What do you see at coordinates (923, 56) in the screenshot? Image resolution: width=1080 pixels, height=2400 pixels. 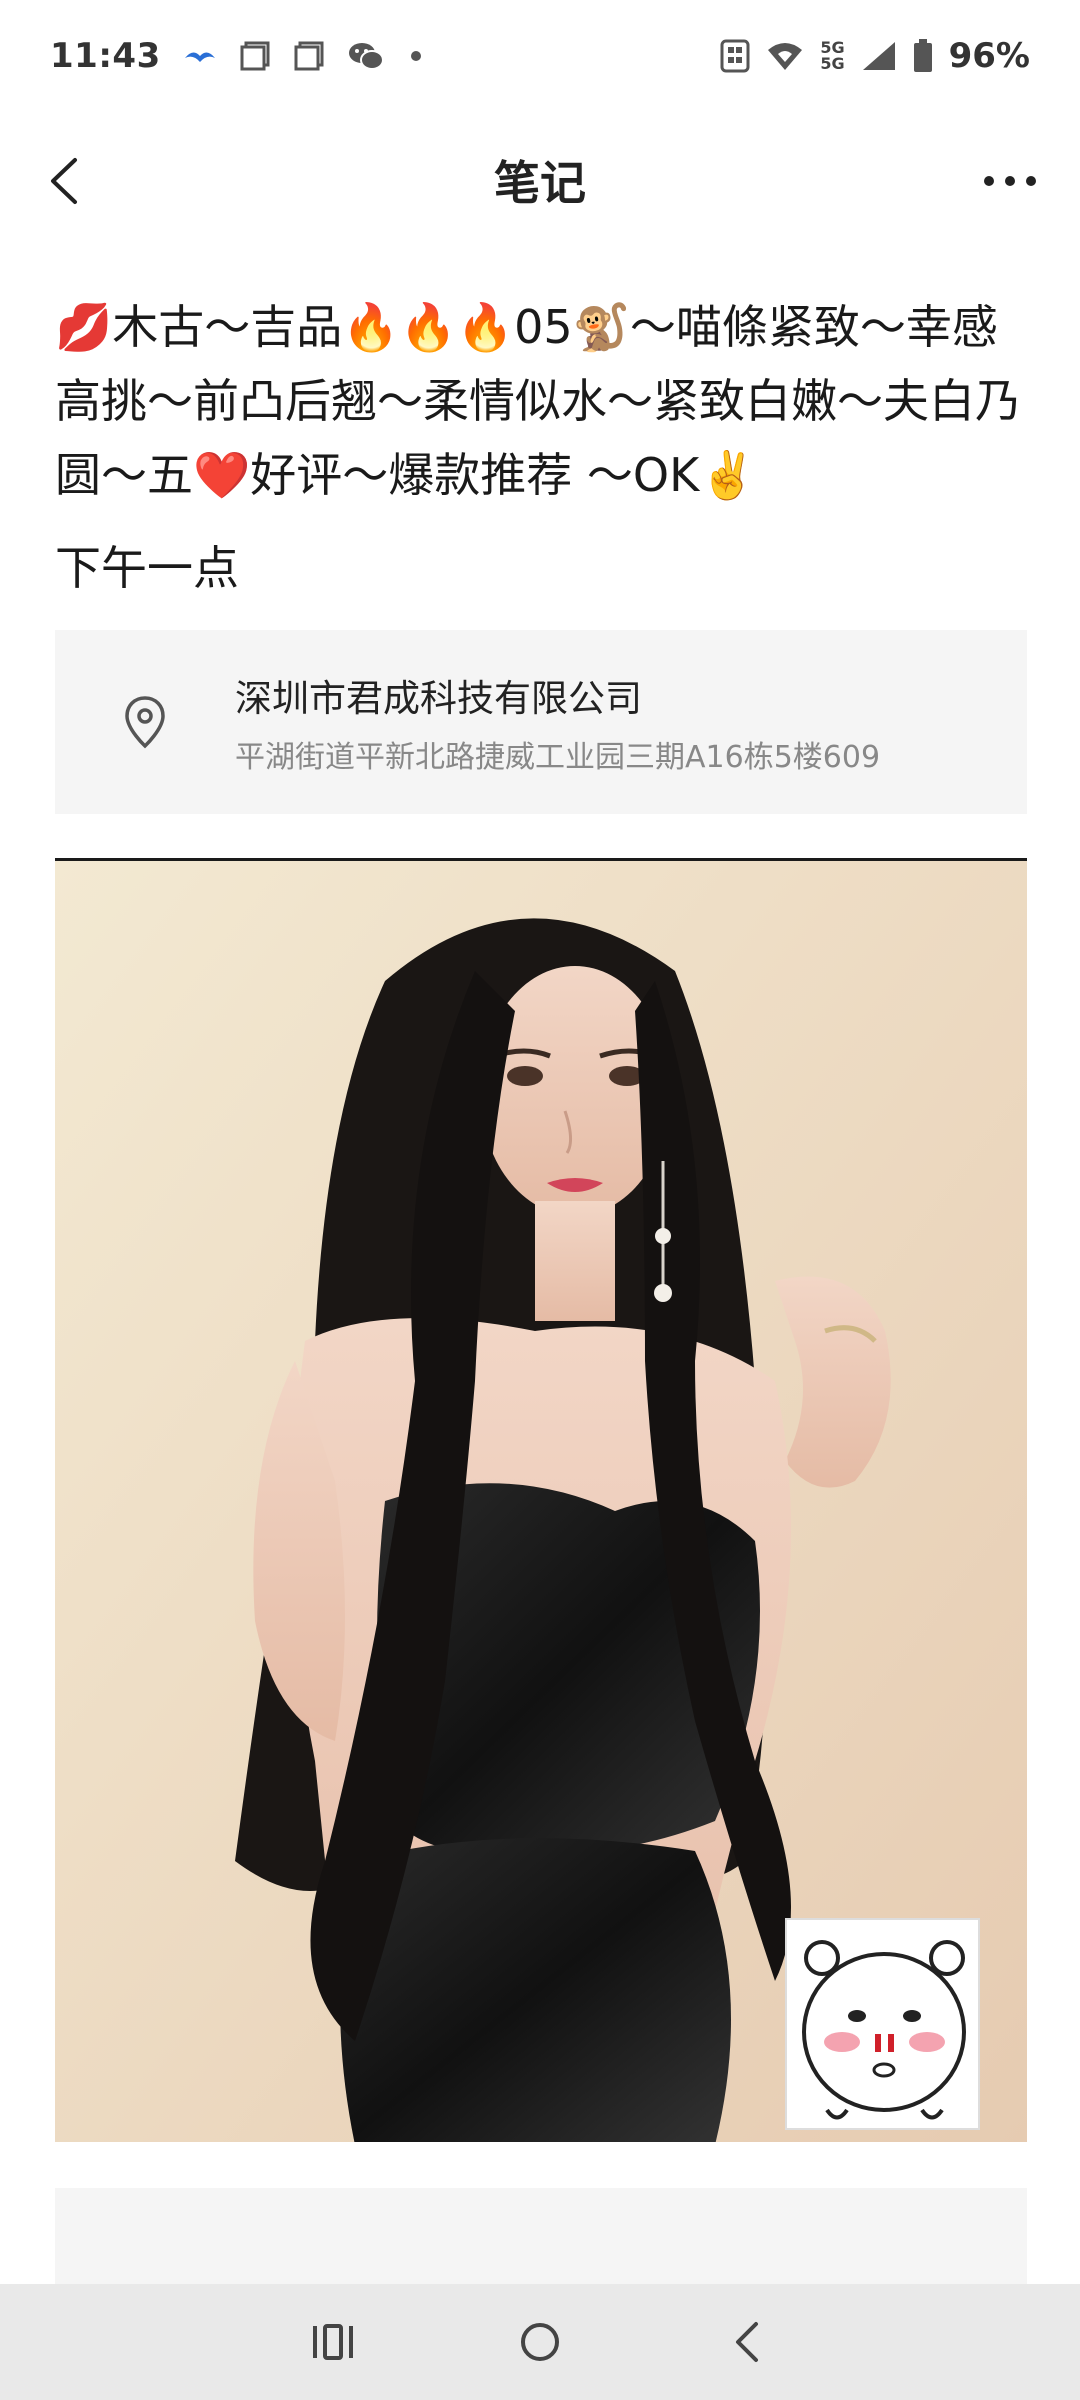 I see `battery-icon` at bounding box center [923, 56].